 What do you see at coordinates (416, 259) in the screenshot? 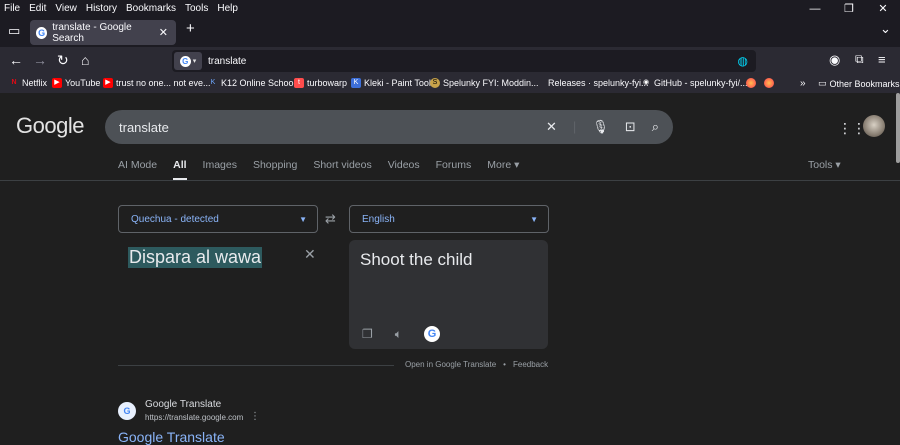
I see `translated-text: Shoot the child` at bounding box center [416, 259].